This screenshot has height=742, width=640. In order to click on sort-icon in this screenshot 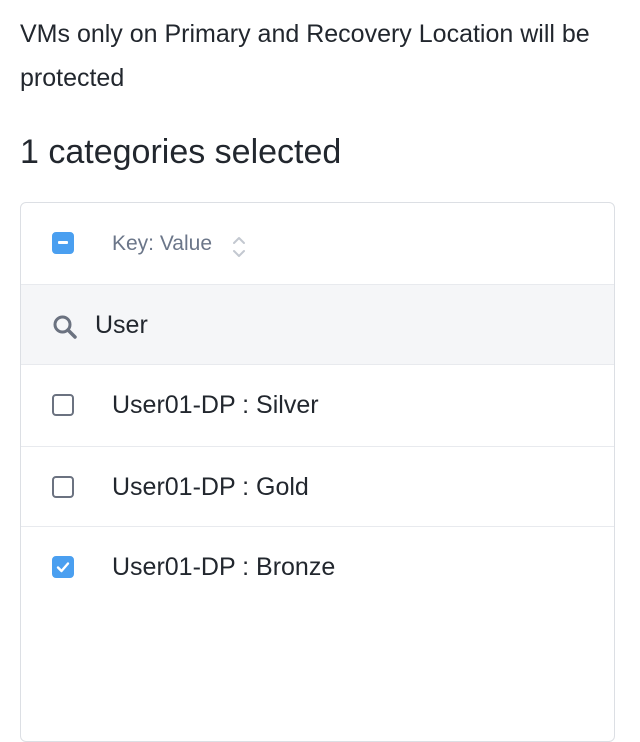, I will do `click(239, 247)`.